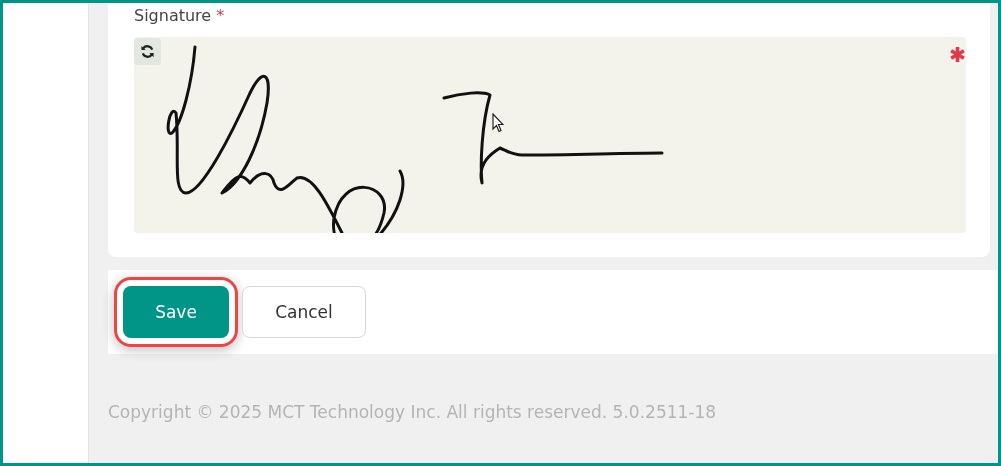 Image resolution: width=1001 pixels, height=466 pixels. I want to click on copyright-text: Copyright © 2025 MCT Technology Inc. All rights reserved. 5.0.2511-18, so click(412, 411).